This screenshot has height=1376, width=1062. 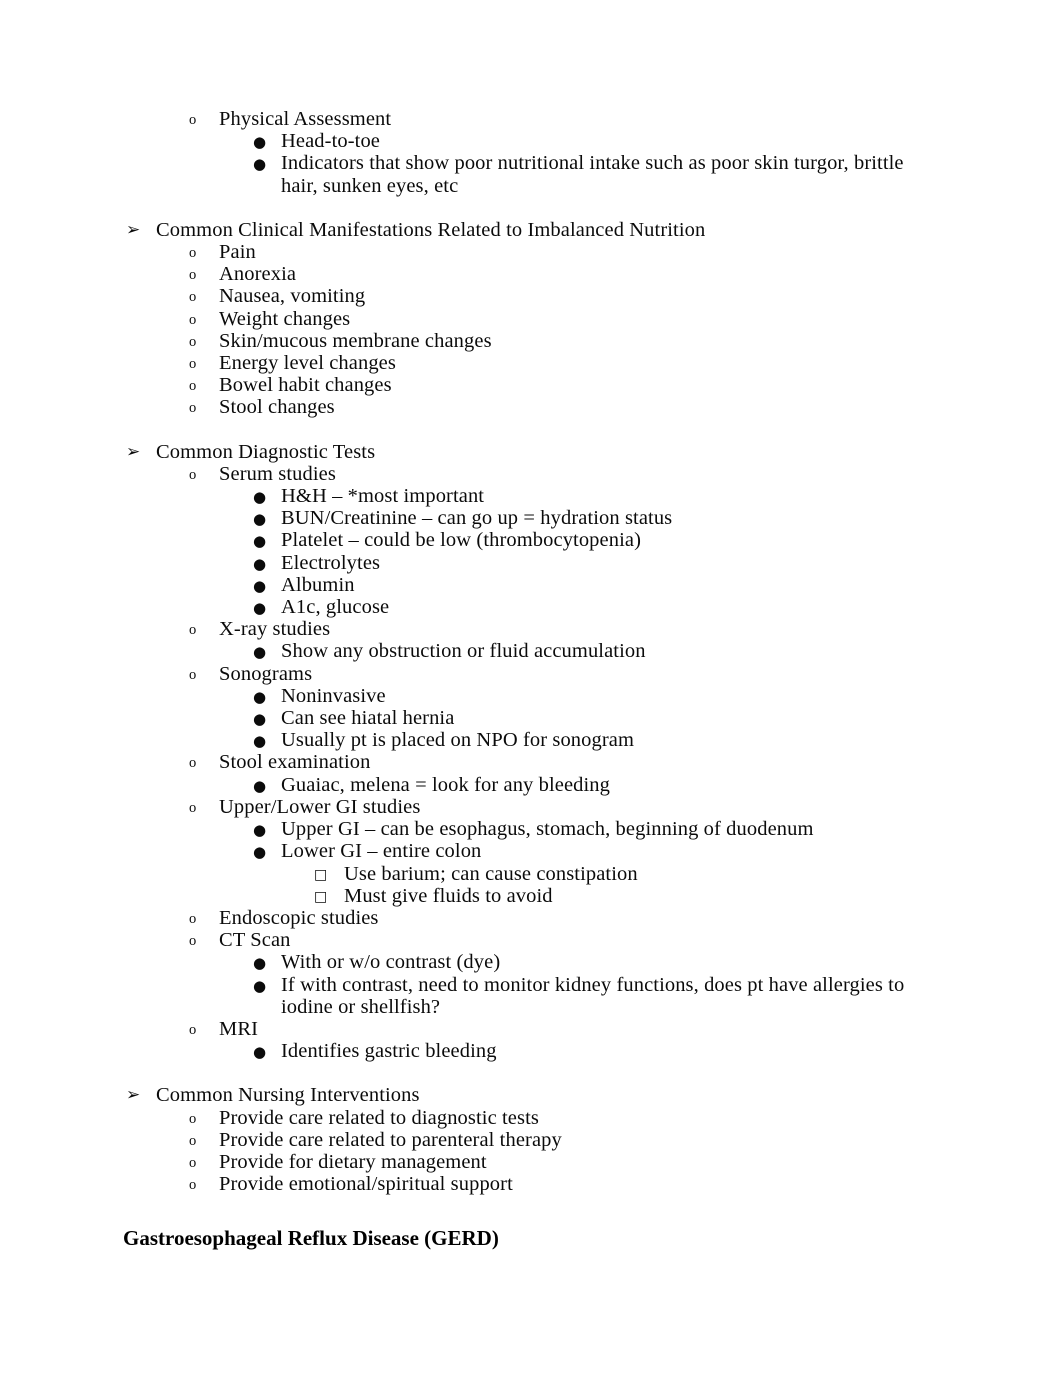 What do you see at coordinates (391, 962) in the screenshot?
I see `outline-item-label: With or w/o contrast (dye)` at bounding box center [391, 962].